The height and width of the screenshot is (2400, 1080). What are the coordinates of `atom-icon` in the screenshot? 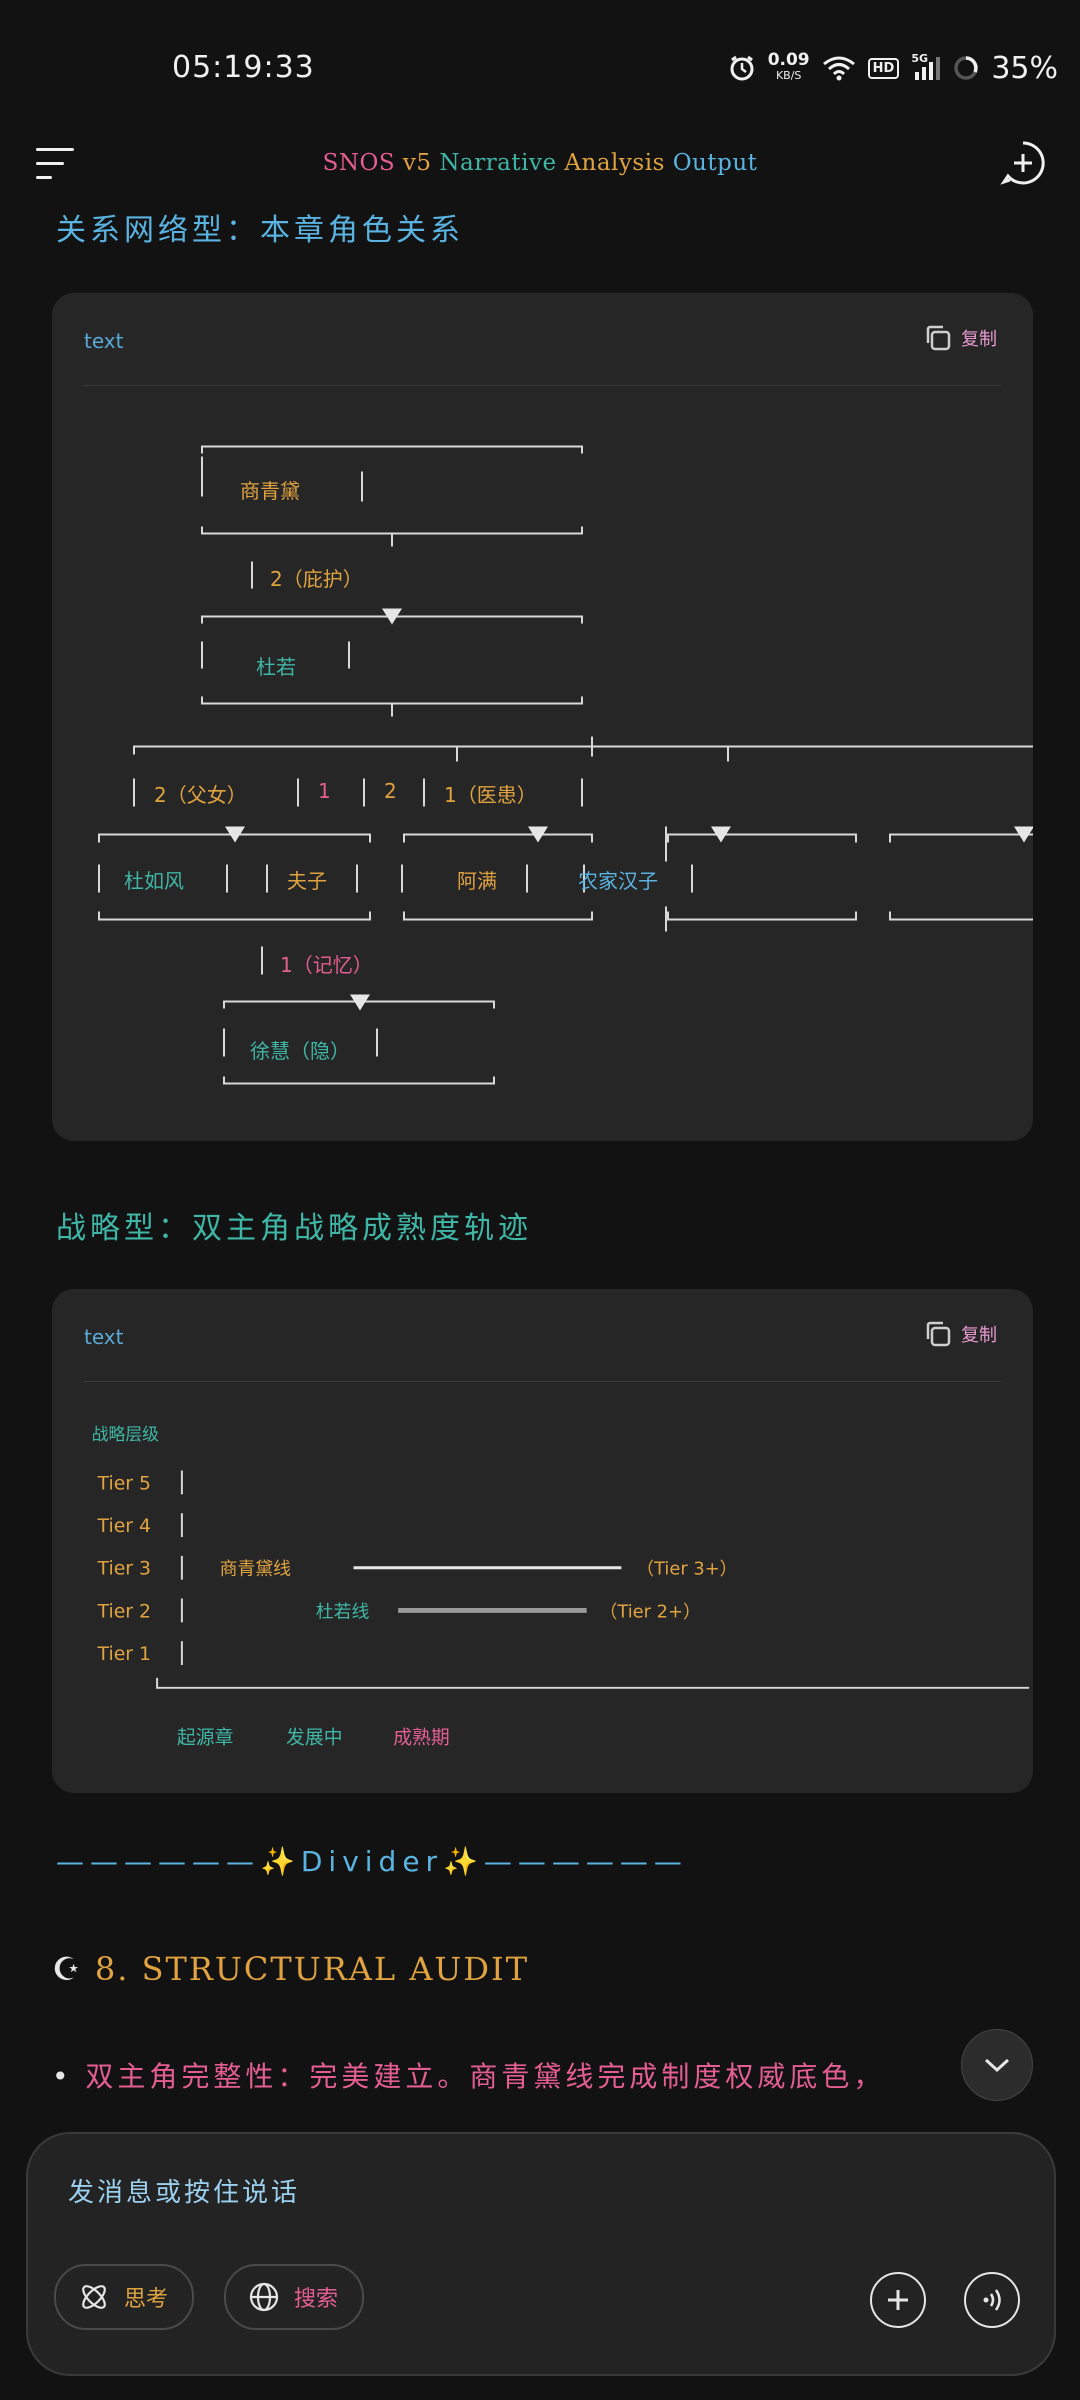 It's located at (94, 2297).